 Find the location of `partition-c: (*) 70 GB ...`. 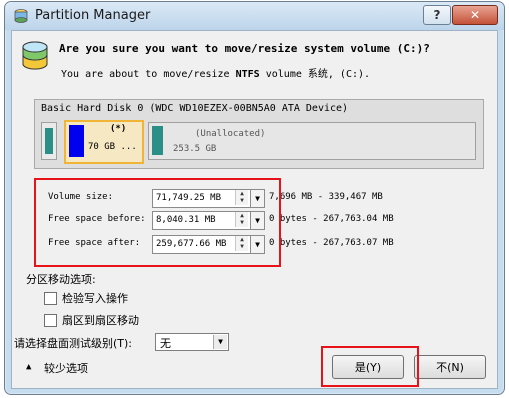

partition-c: (*) 70 GB ... is located at coordinates (104, 142).